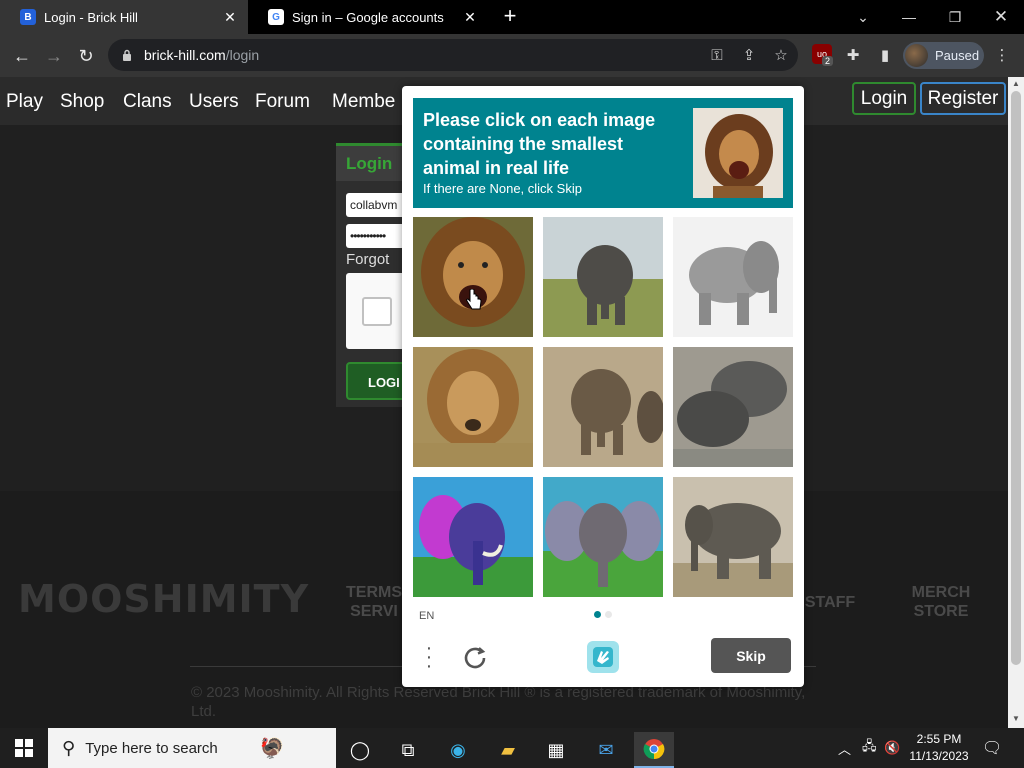 The height and width of the screenshot is (768, 1024). Describe the element at coordinates (272, 748) in the screenshot. I see `thanksgiving-highlight-icon: 🦃` at that location.